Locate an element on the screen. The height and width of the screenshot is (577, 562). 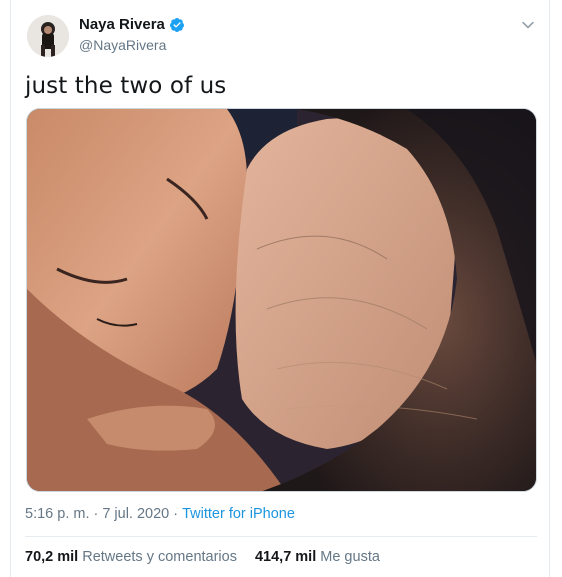
author-row: Naya Rivera is located at coordinates (132, 24).